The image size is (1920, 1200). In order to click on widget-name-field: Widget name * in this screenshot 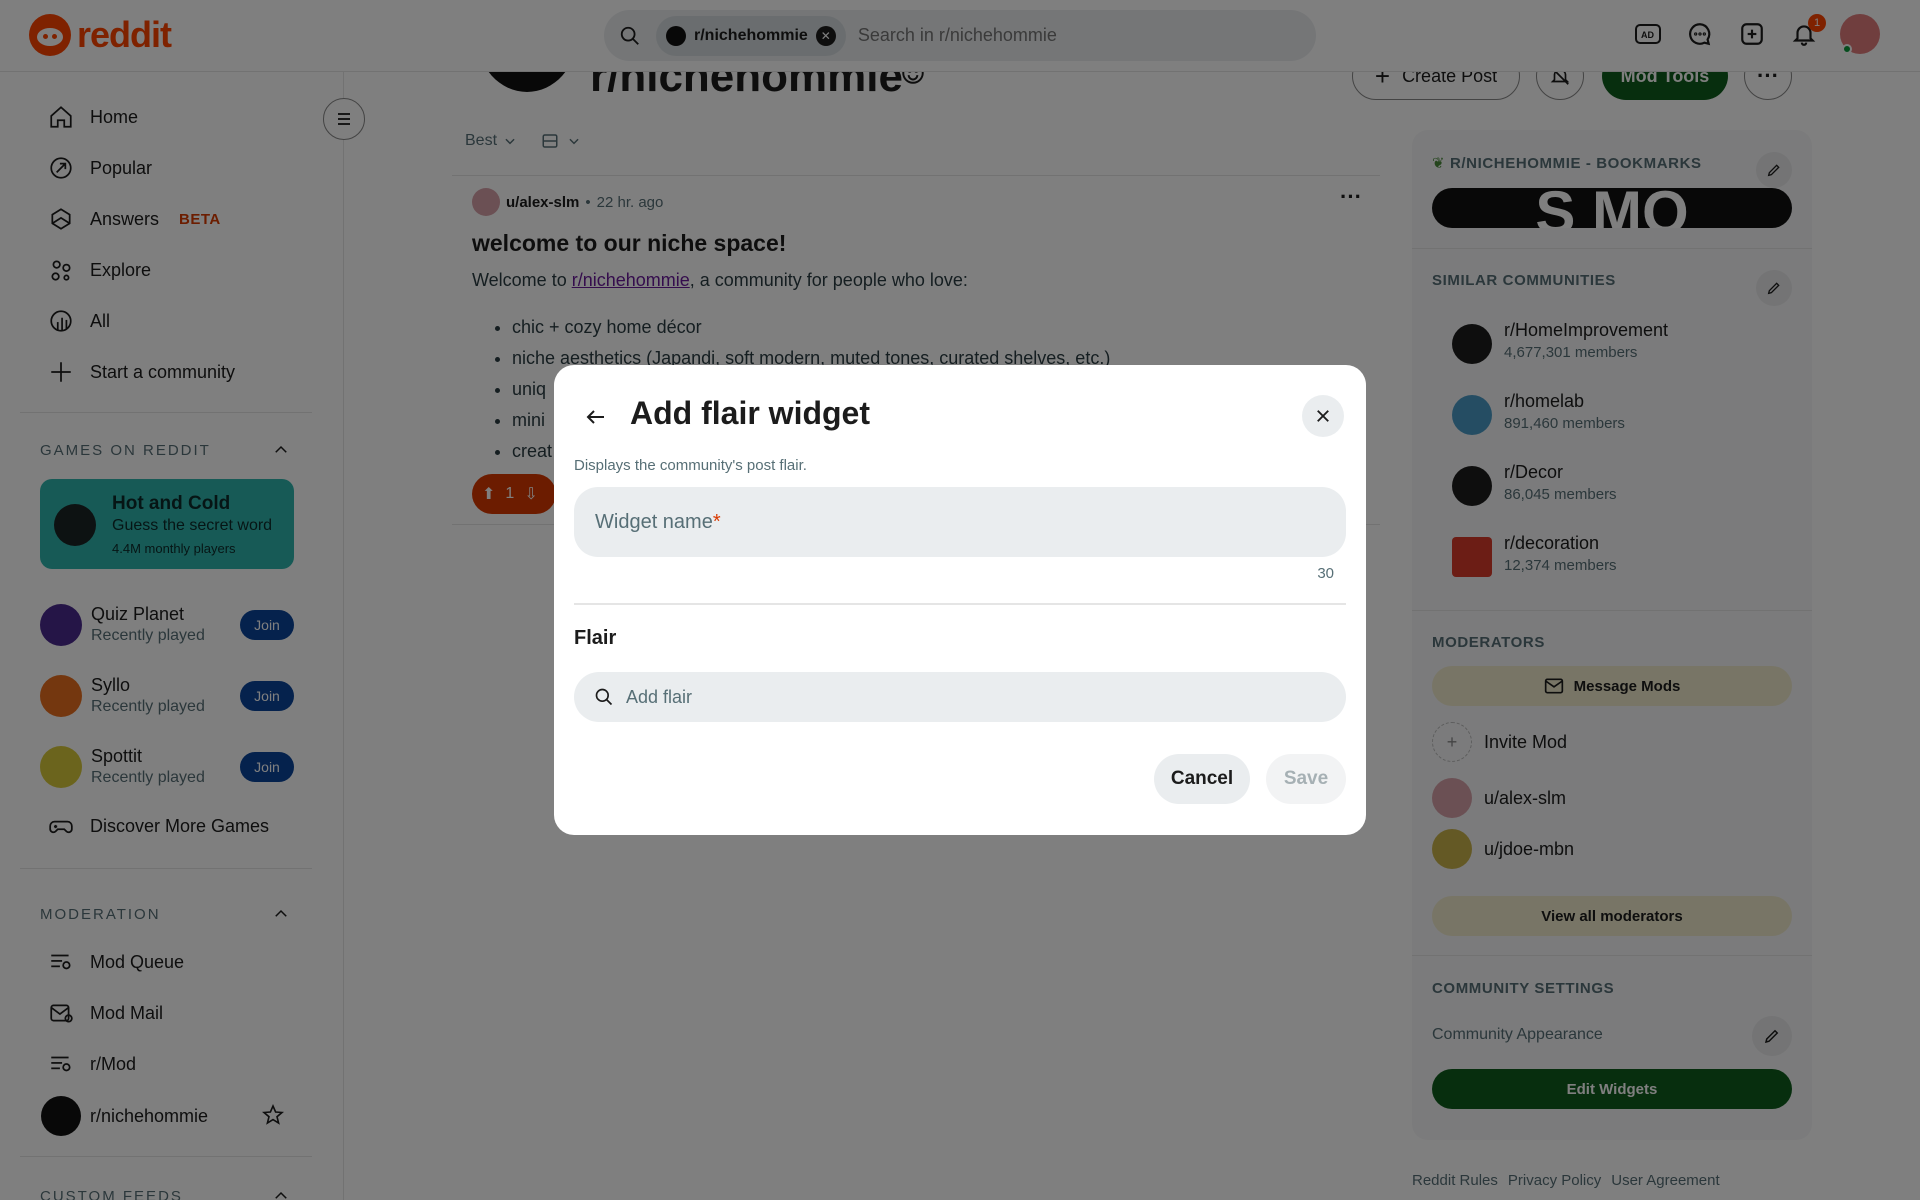, I will do `click(960, 522)`.